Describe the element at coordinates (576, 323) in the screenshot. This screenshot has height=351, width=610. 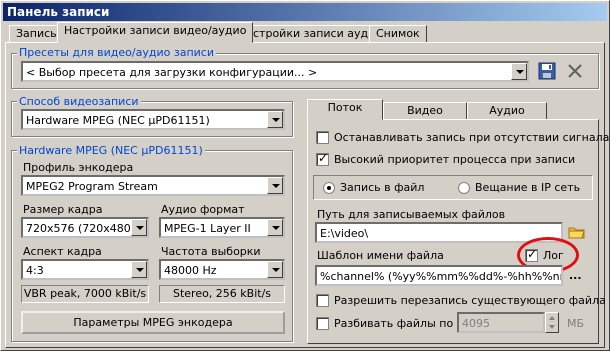
I see `split-unit-label: МБ` at that location.